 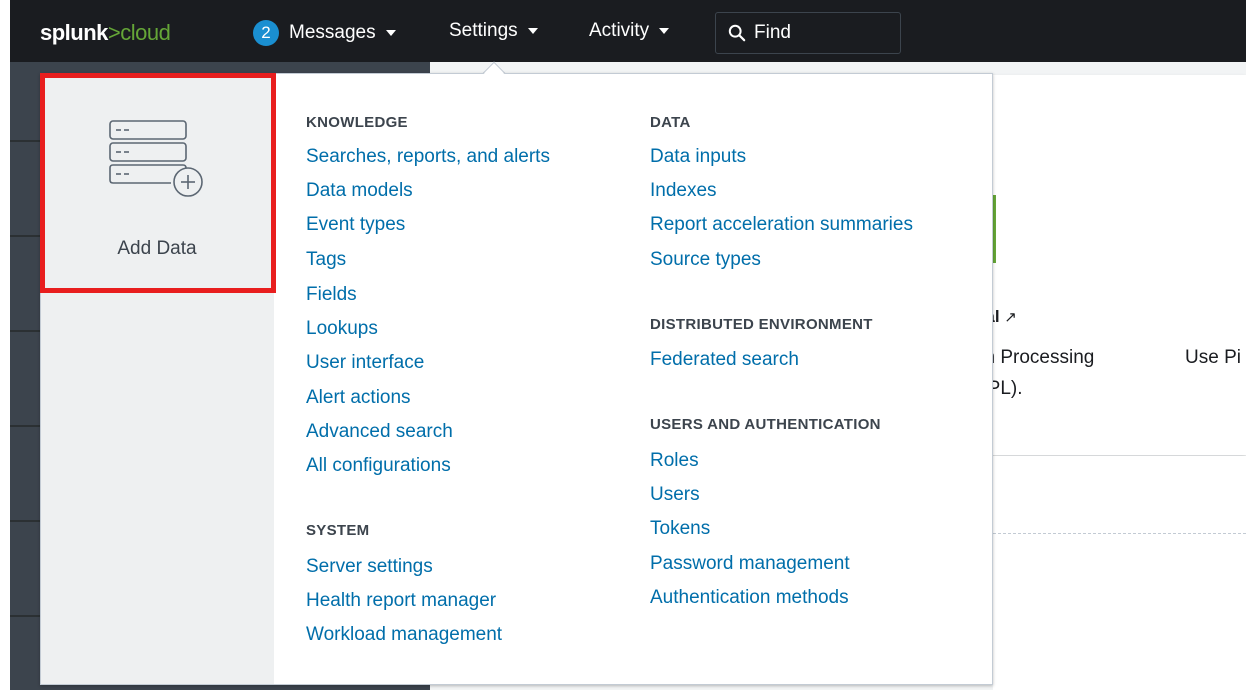 What do you see at coordinates (750, 564) in the screenshot?
I see `link-password-management: Password management` at bounding box center [750, 564].